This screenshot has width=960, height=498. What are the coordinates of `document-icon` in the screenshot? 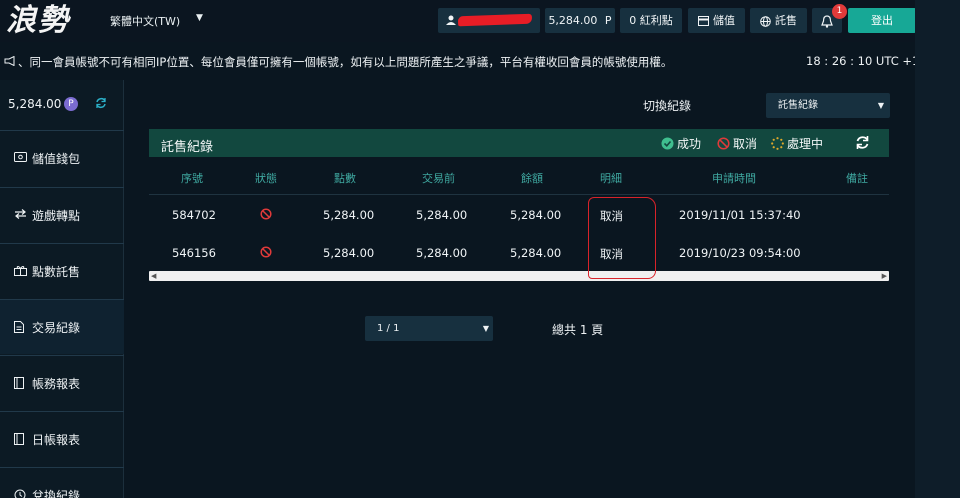 It's located at (19, 327).